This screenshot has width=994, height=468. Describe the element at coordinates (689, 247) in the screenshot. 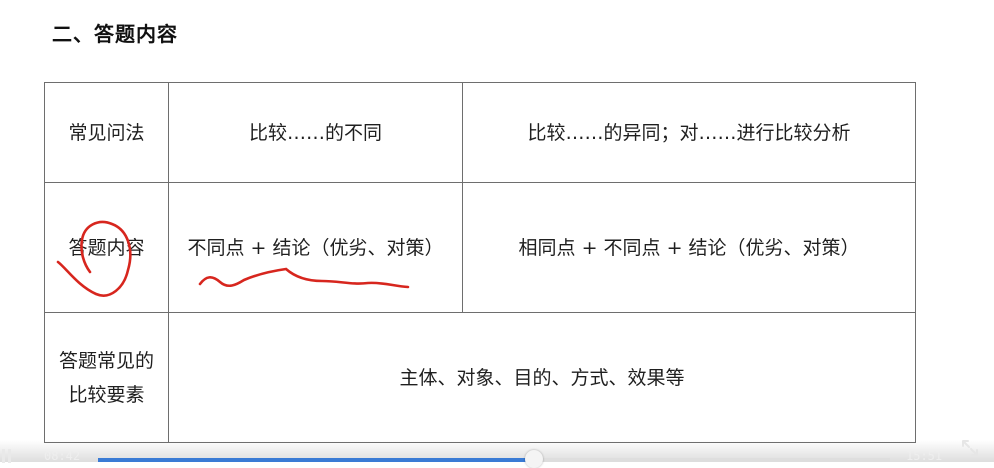

I see `cell-similarity-difference-conclusion: 相同点 + 不同点 + 结论（优劣、对策）` at that location.